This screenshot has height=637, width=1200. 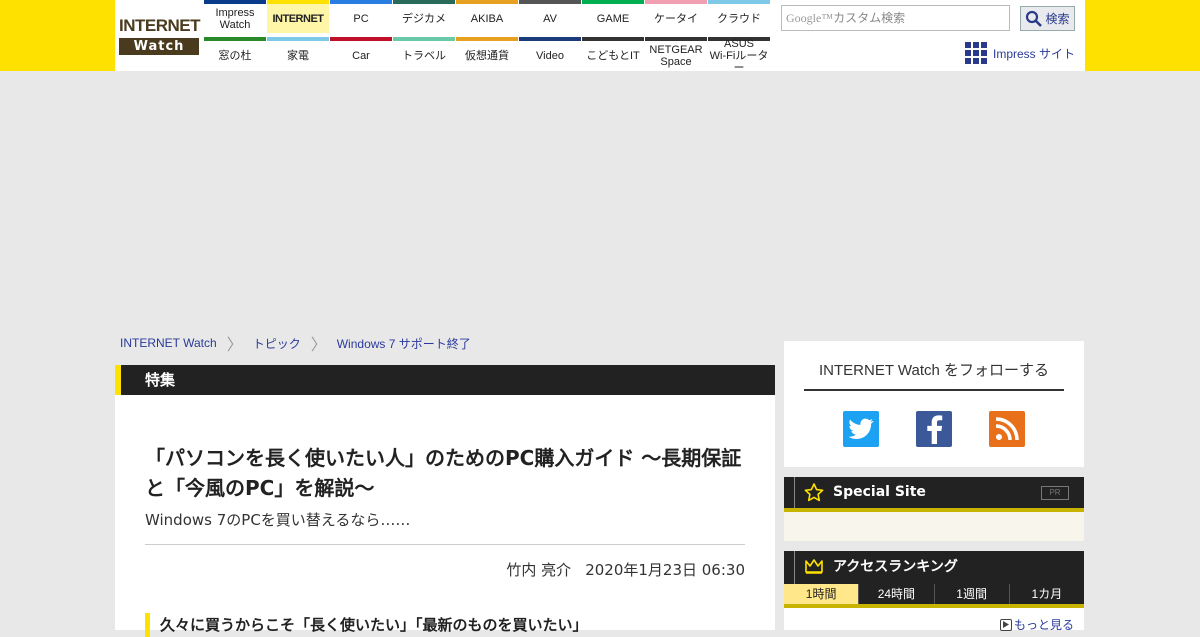 I want to click on rss-icon, so click(x=1007, y=429).